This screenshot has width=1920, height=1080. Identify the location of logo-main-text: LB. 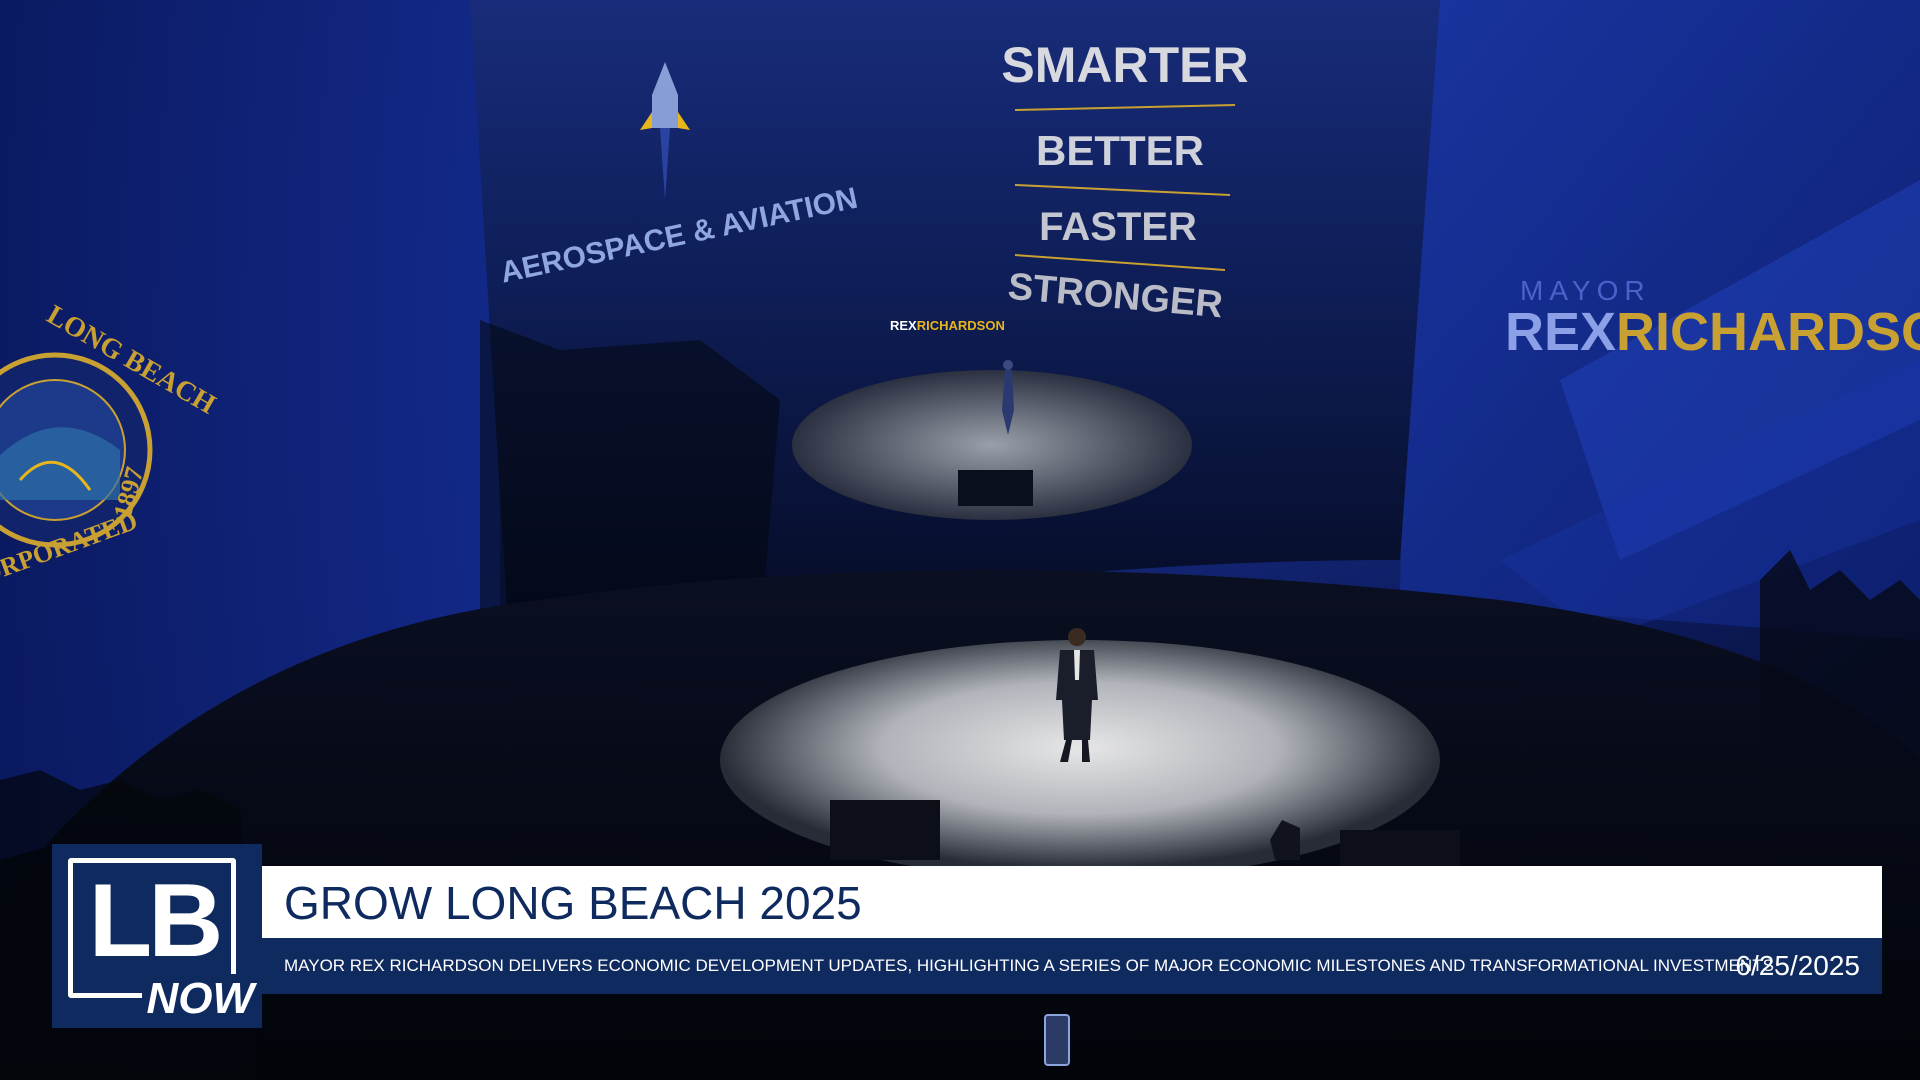
(156, 921).